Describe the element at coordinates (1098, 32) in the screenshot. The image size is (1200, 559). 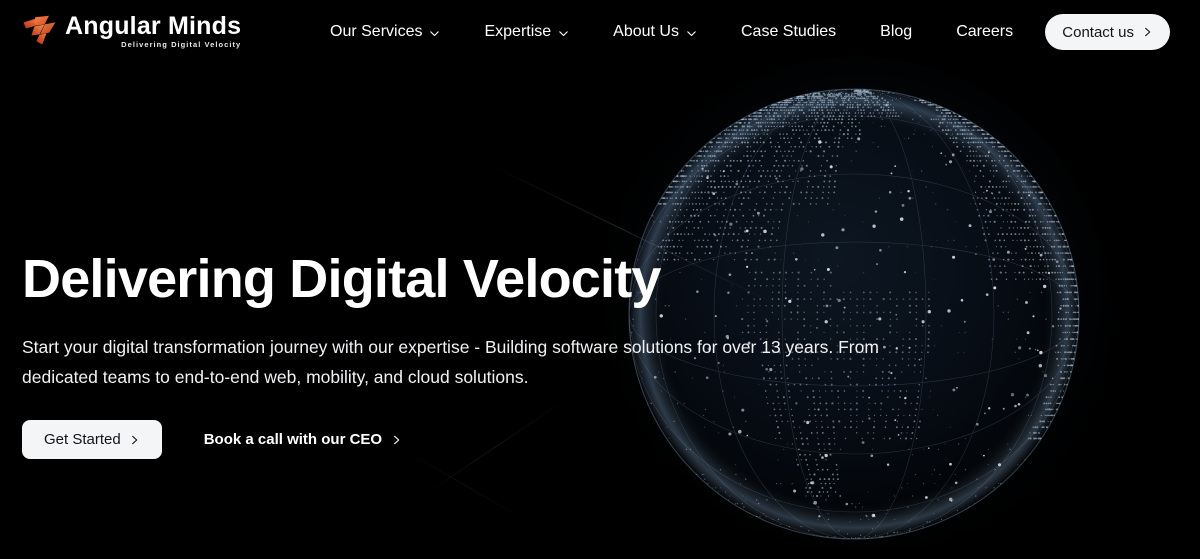
I see `contact-us-label: Contact us` at that location.